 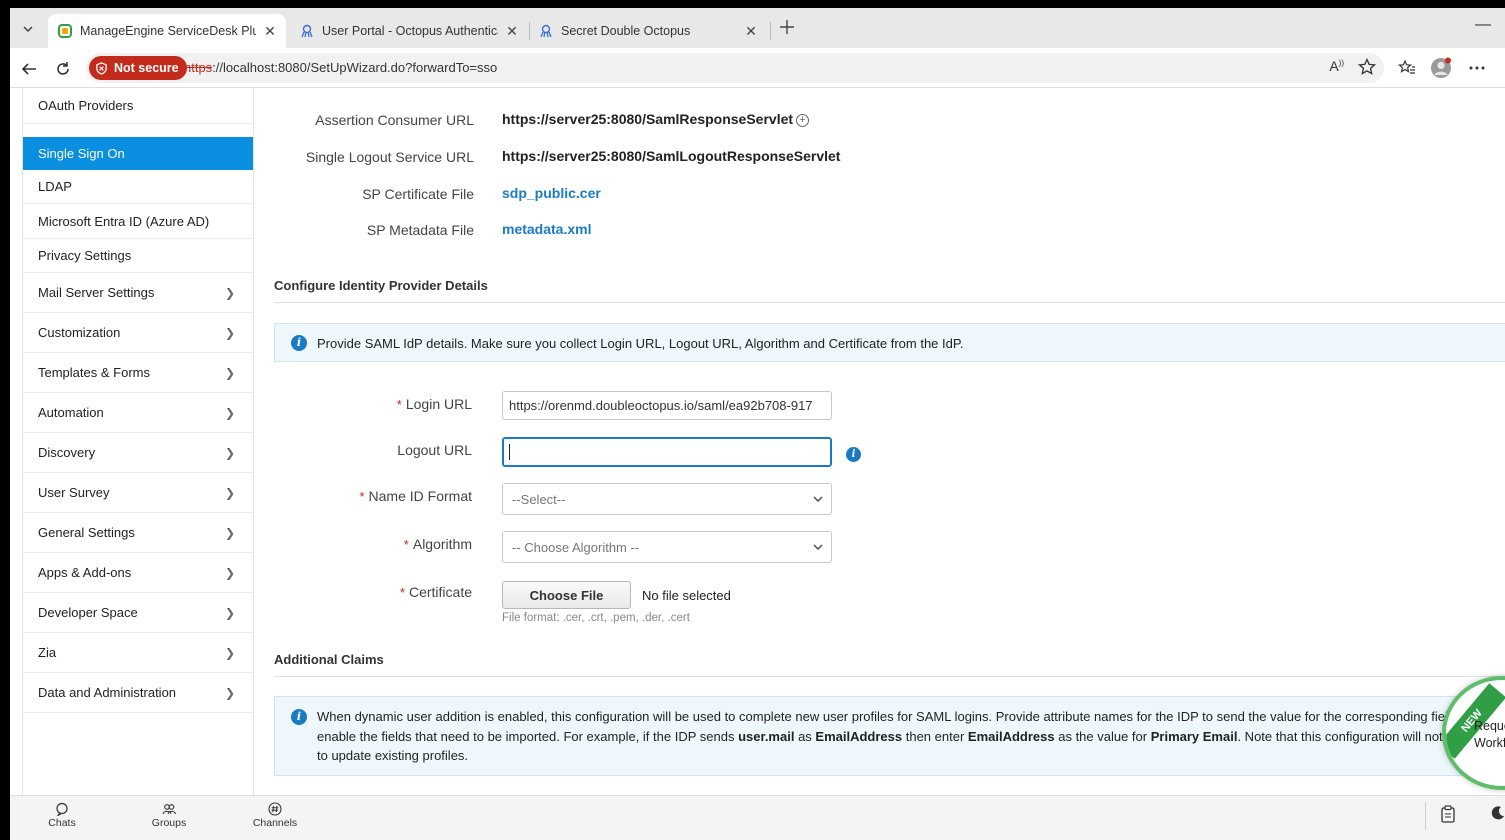 I want to click on sidebar-item-developer-space: Developer Space ❯, so click(x=138, y=613).